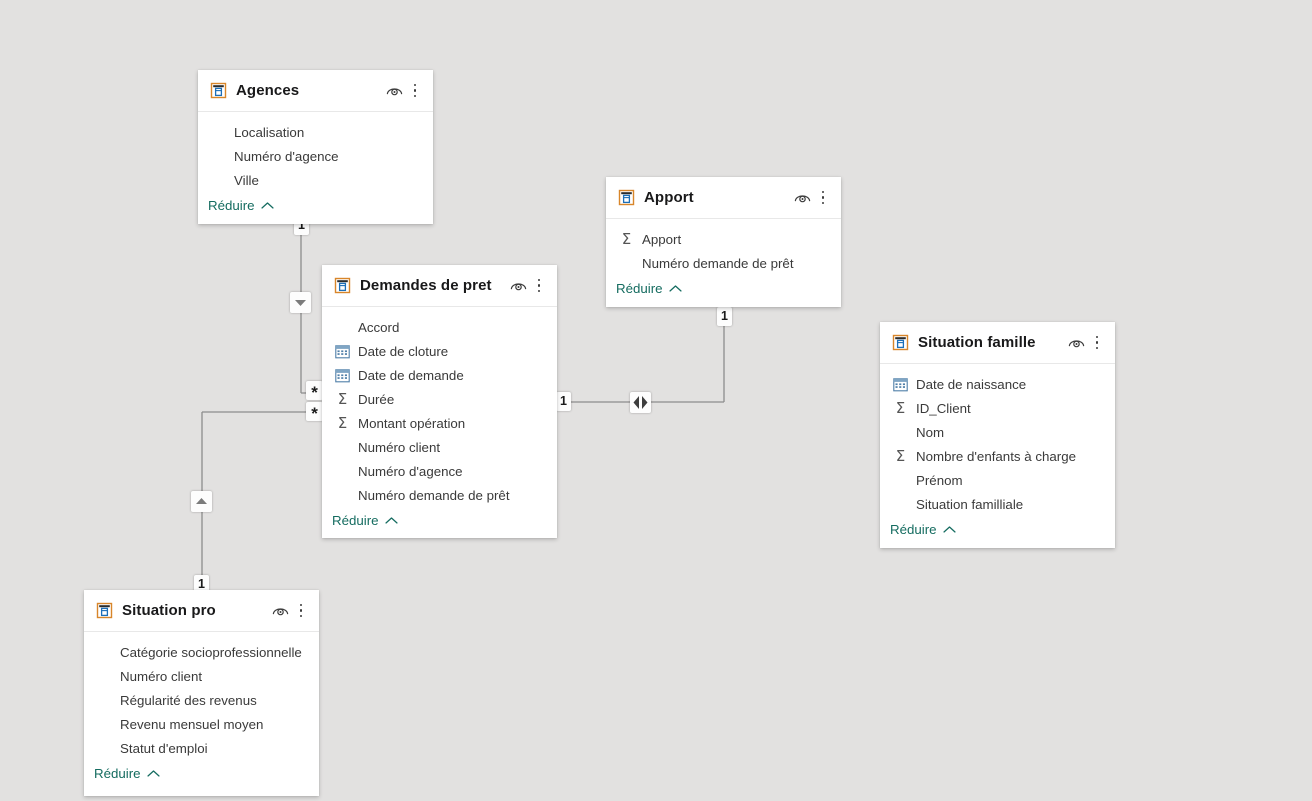 The width and height of the screenshot is (1312, 801). Describe the element at coordinates (997, 480) in the screenshot. I see `field-row: Prénom` at that location.